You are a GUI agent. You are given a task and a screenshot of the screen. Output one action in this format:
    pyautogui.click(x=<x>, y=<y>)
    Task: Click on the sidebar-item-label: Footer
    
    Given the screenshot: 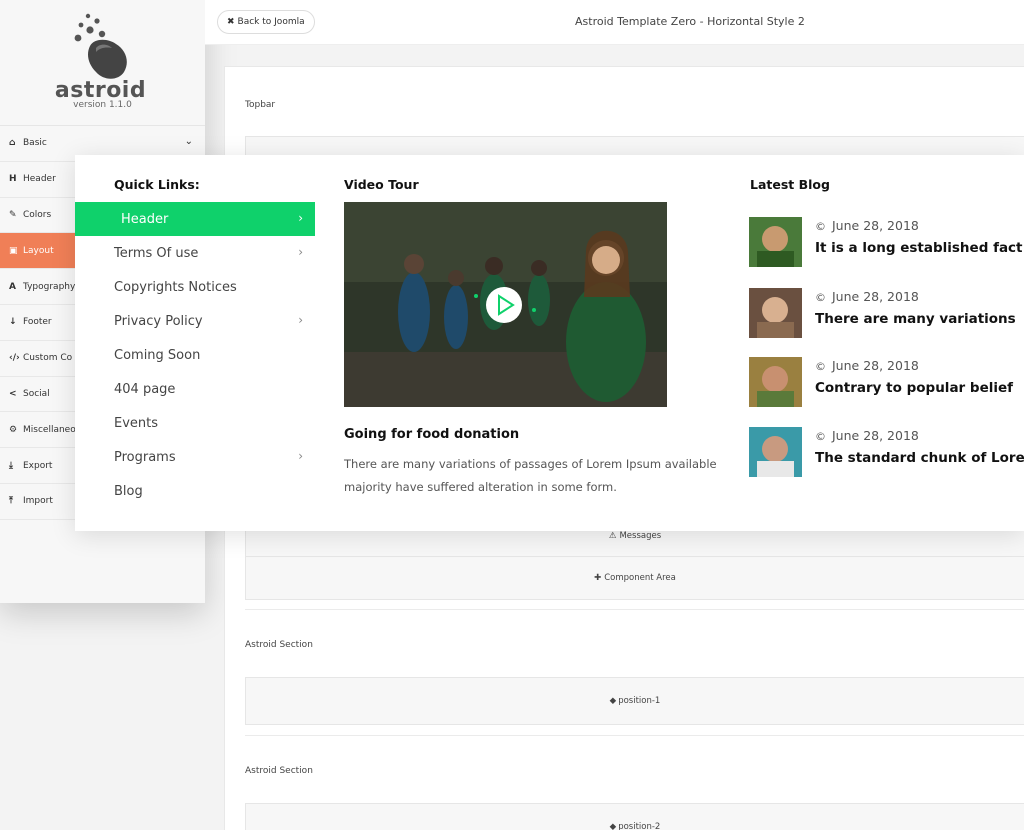 What is the action you would take?
    pyautogui.click(x=37, y=322)
    